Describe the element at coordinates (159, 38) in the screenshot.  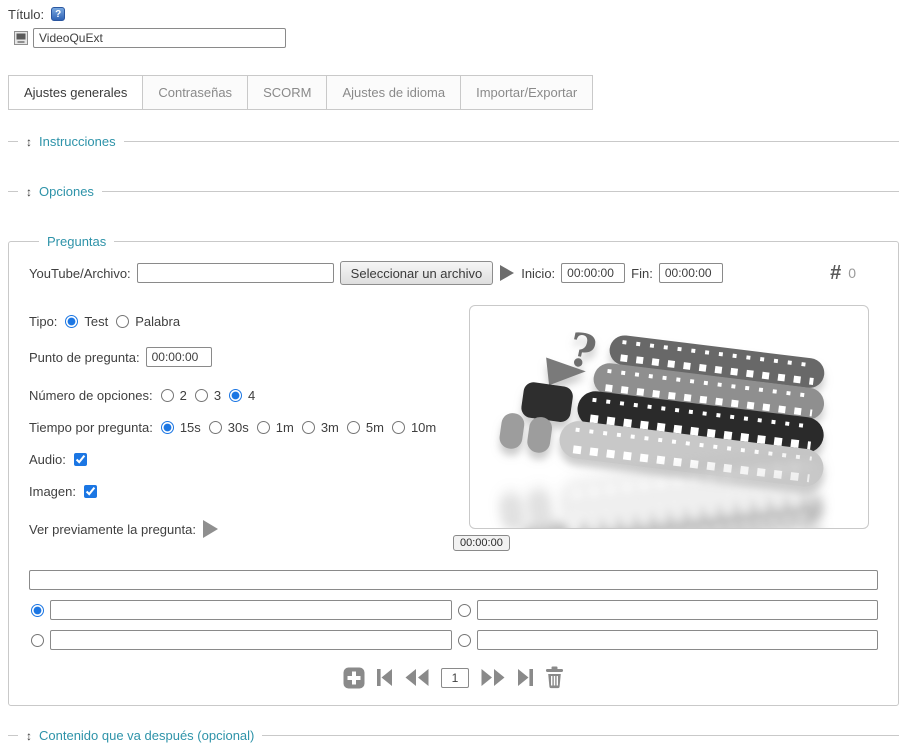
I see `title-input` at that location.